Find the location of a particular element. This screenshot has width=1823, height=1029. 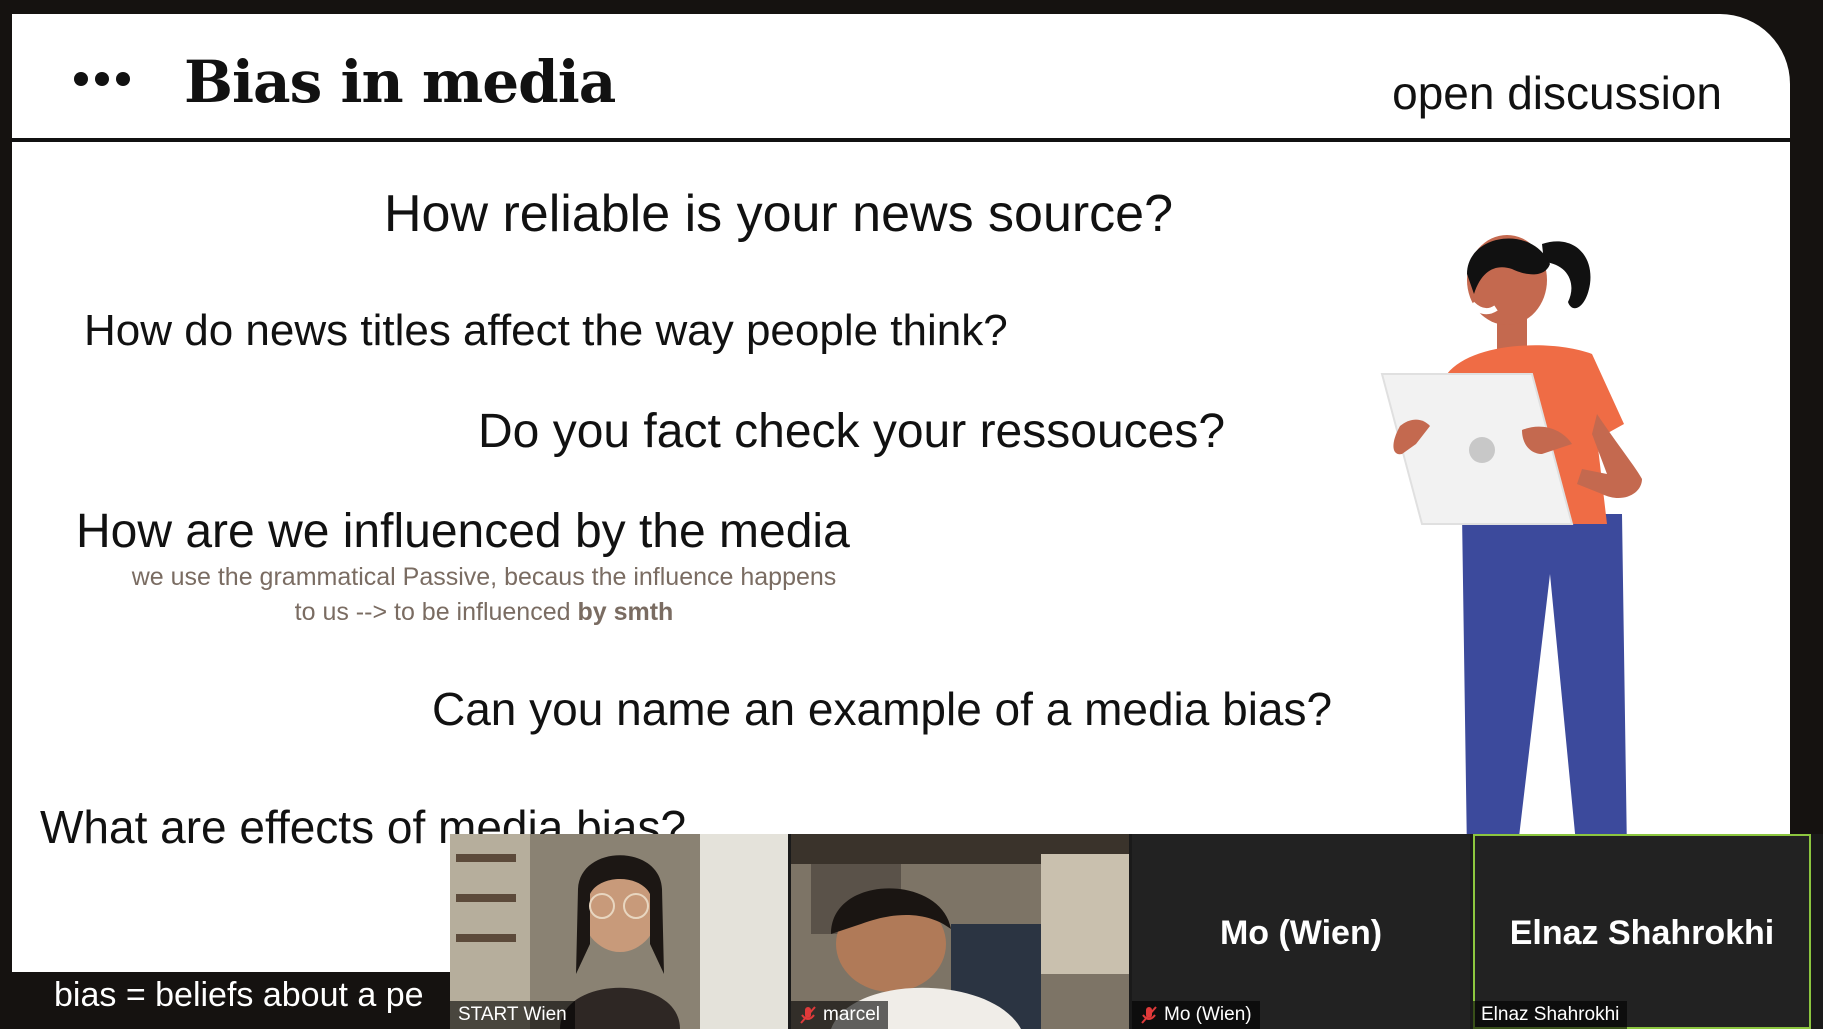

participant-tile-mo-wien: Mo (Wien) Mo (Wien) is located at coordinates (1301, 931).